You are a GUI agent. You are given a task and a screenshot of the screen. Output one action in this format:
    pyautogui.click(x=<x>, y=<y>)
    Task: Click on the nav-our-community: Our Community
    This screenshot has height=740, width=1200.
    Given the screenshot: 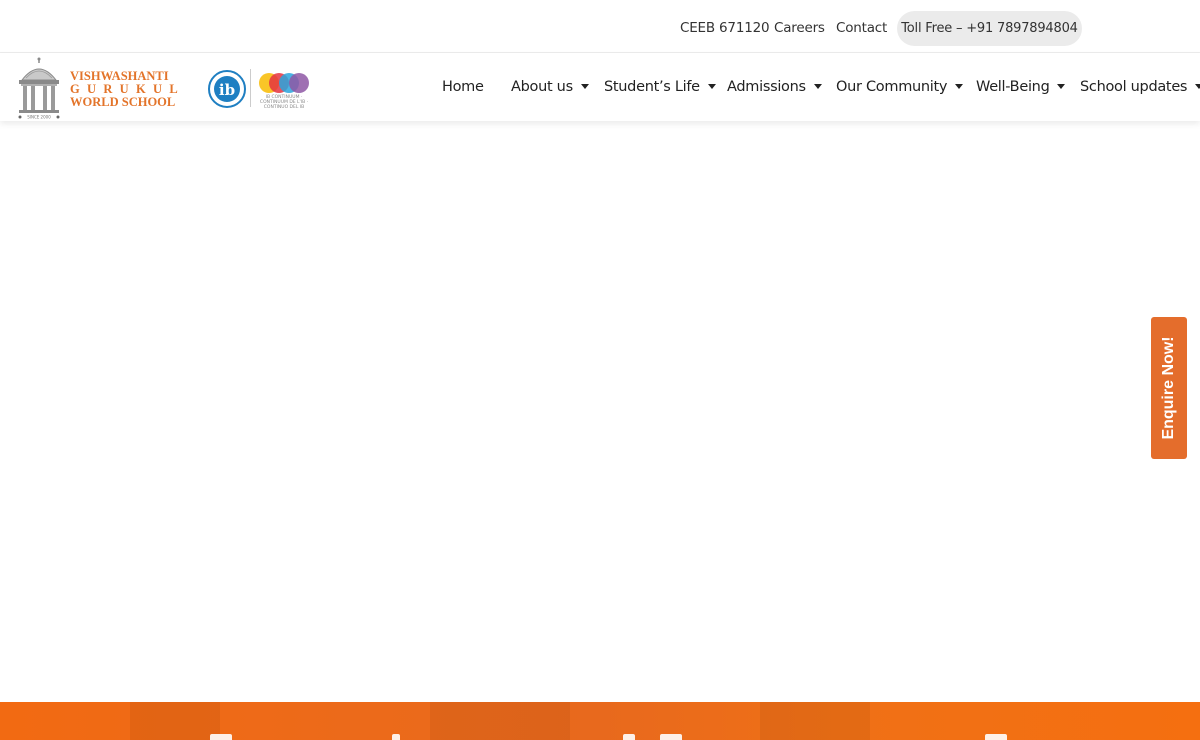 What is the action you would take?
    pyautogui.click(x=900, y=87)
    